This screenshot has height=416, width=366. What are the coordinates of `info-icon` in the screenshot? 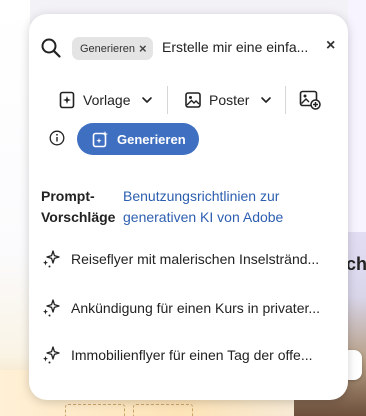 It's located at (57, 138).